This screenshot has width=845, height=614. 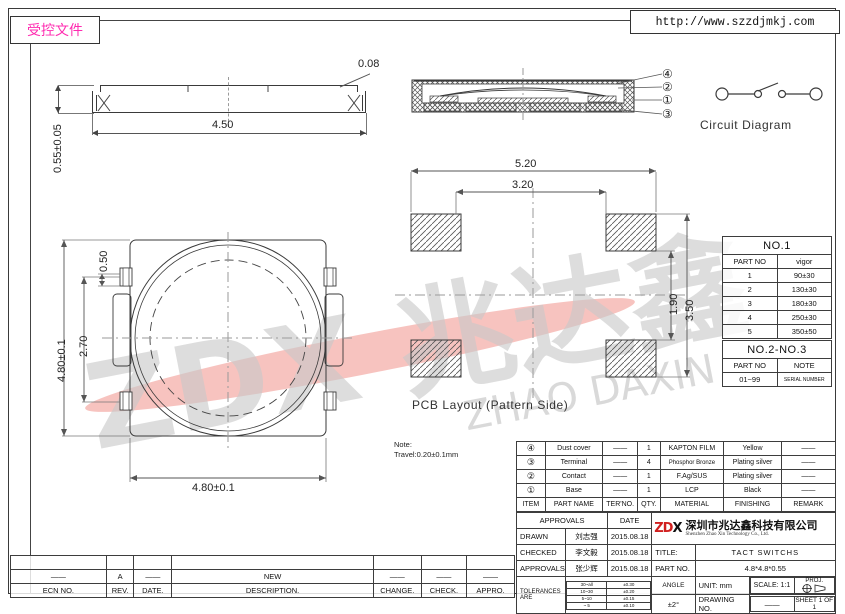 I want to click on side-view-chamfer-value: 0.08, so click(x=369, y=64).